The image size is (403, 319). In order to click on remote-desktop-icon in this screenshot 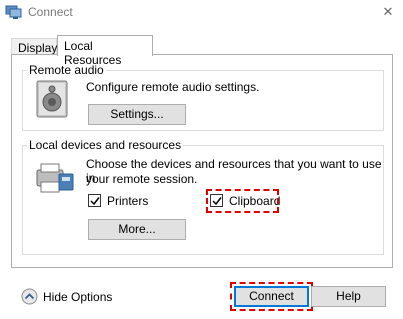, I will do `click(14, 12)`.